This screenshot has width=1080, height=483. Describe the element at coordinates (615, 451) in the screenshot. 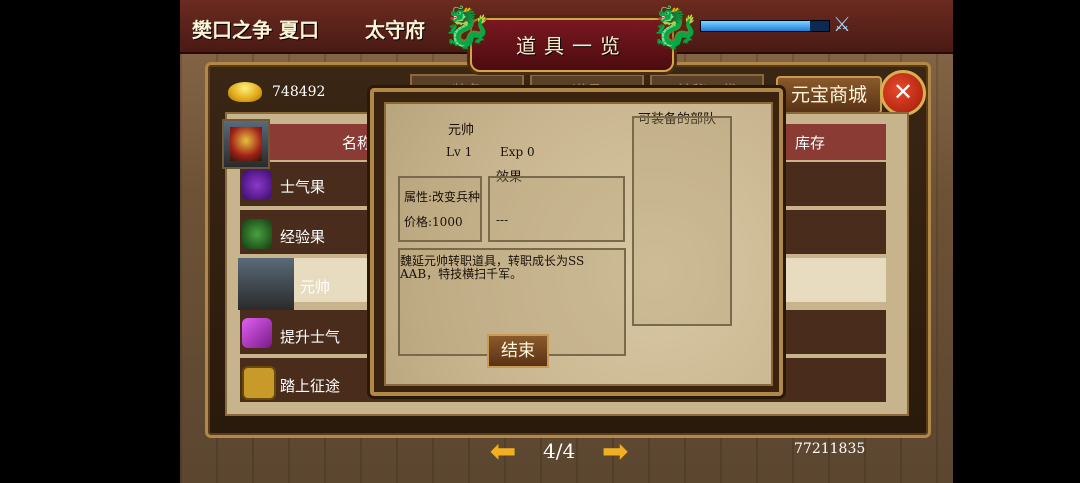

I see `next-page-button: ➡` at that location.